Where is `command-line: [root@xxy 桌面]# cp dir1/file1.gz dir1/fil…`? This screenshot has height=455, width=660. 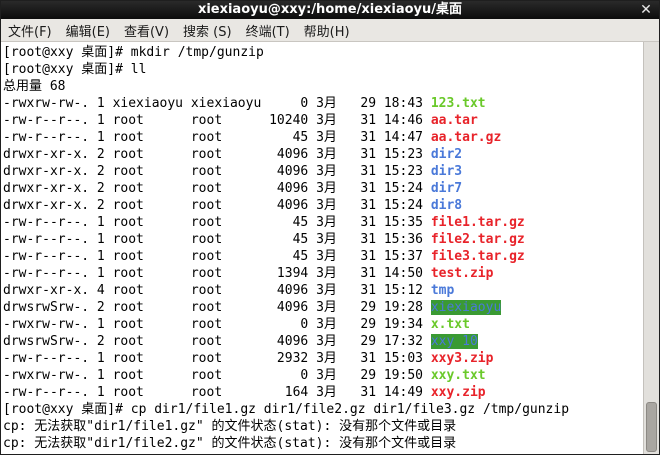
command-line: [root@xxy 桌面]# cp dir1/file1.gz dir1/fil… is located at coordinates (286, 409).